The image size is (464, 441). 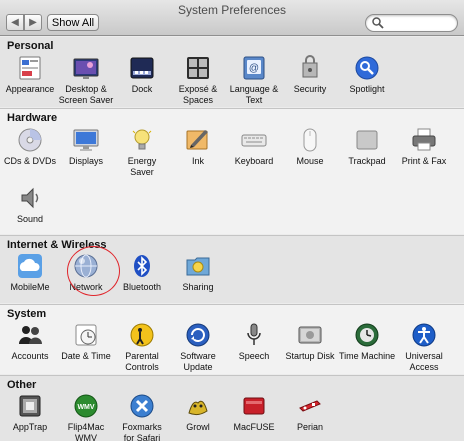 I want to click on pane-label: Desktop & Screen Saver, so click(x=86, y=94).